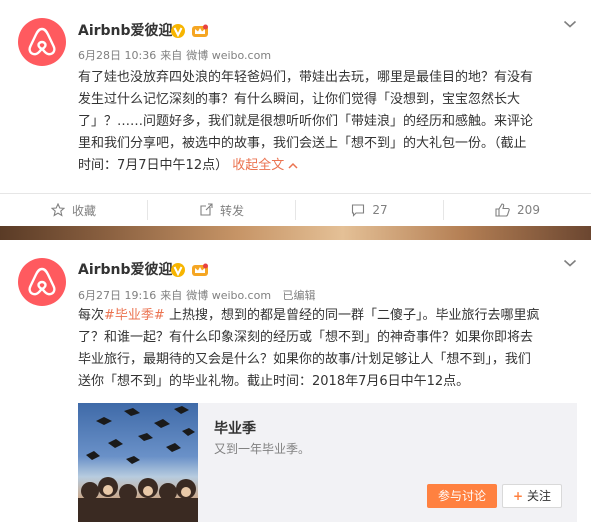 The image size is (591, 524). I want to click on star-icon, so click(57, 210).